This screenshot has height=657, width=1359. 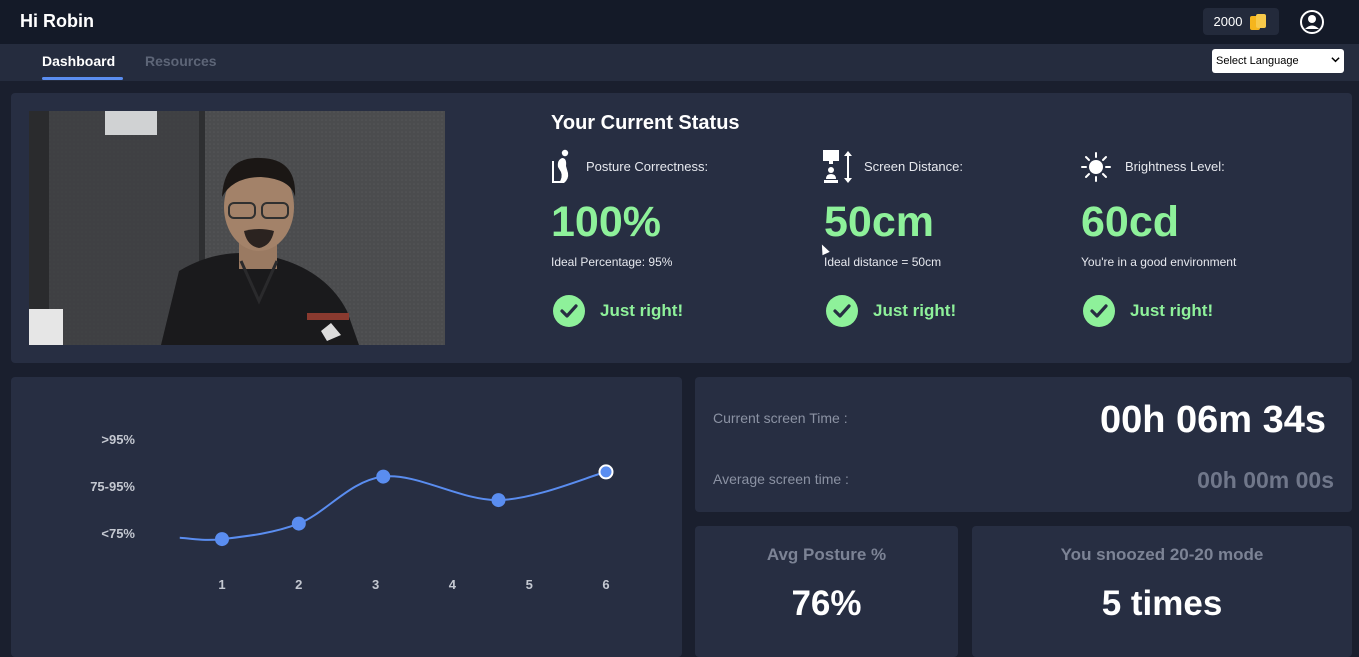 I want to click on webcam-feed, so click(x=237, y=228).